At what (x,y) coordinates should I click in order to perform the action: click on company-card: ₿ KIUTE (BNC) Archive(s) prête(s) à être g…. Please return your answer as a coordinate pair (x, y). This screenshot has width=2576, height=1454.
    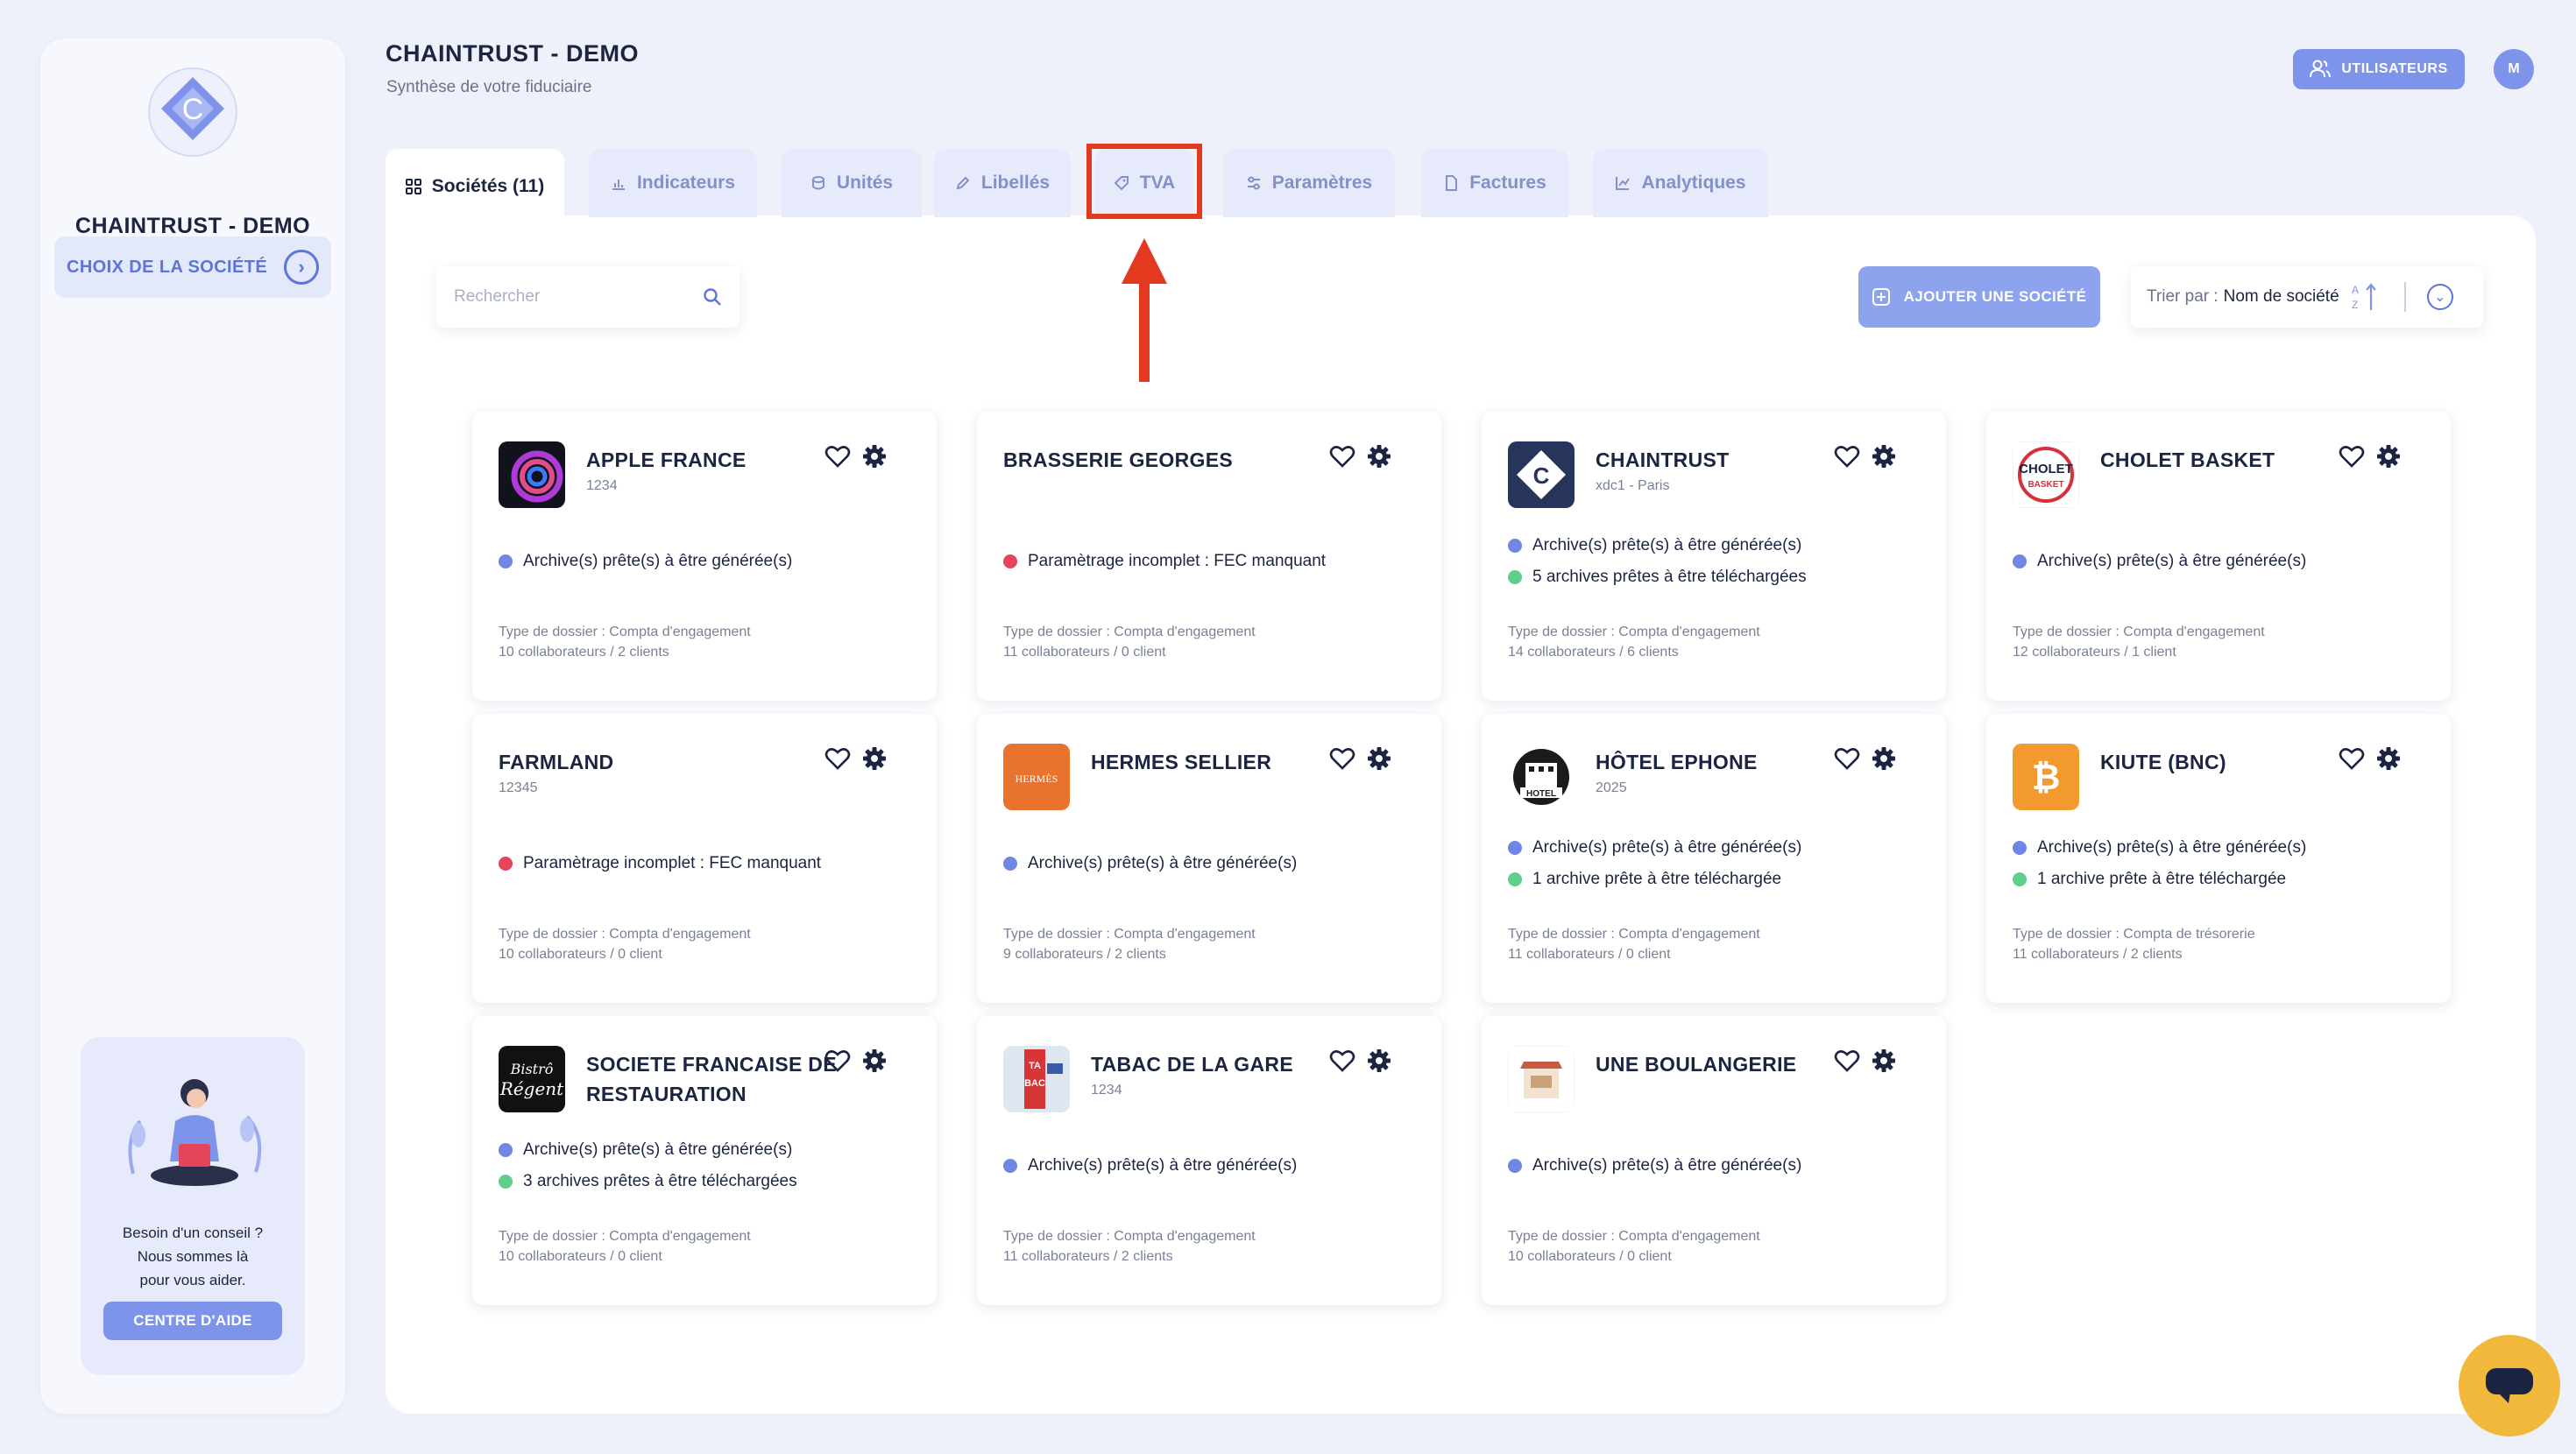
    Looking at the image, I should click on (2218, 858).